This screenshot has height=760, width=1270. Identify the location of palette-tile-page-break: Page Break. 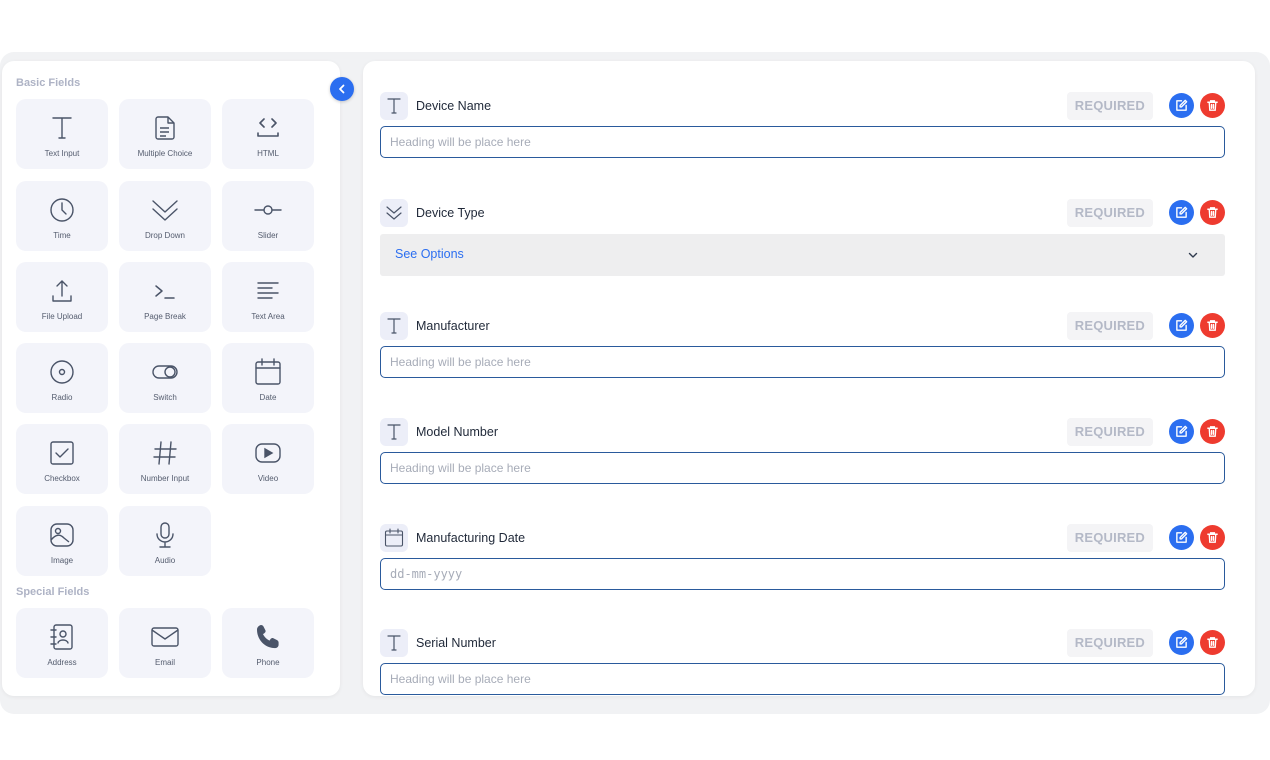
(165, 297).